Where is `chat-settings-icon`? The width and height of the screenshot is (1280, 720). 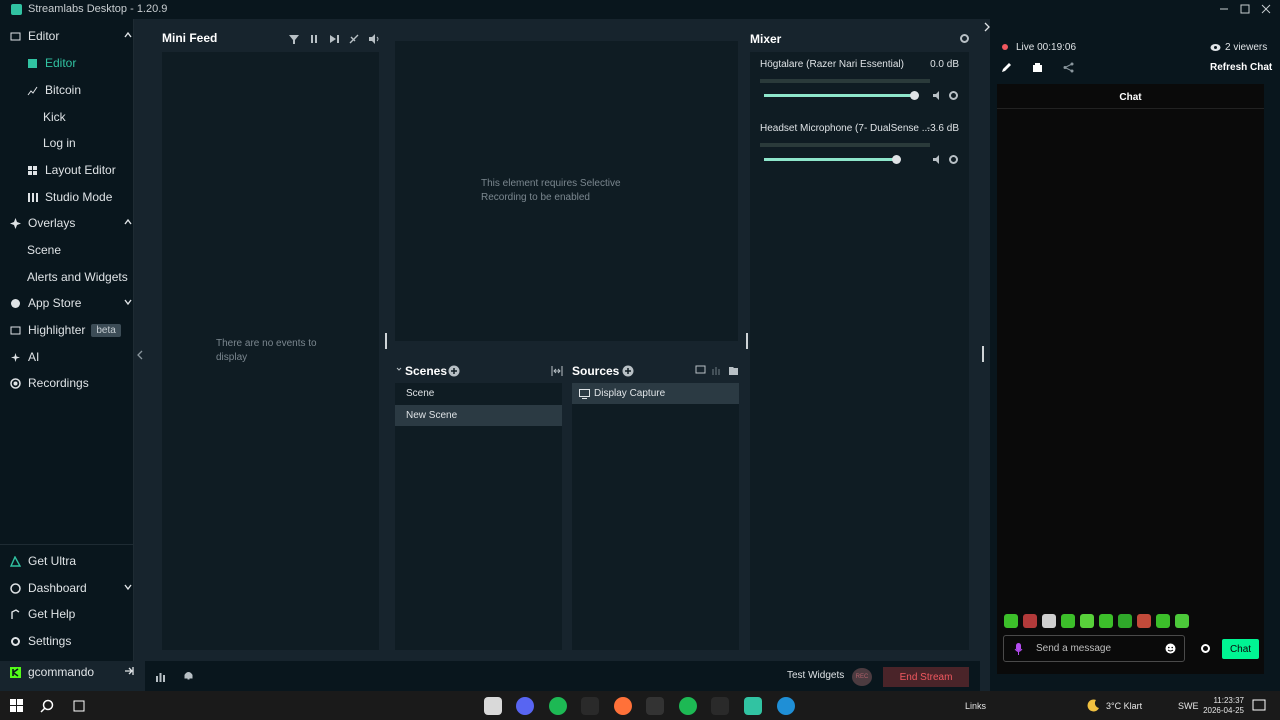
chat-settings-icon is located at coordinates (1205, 648).